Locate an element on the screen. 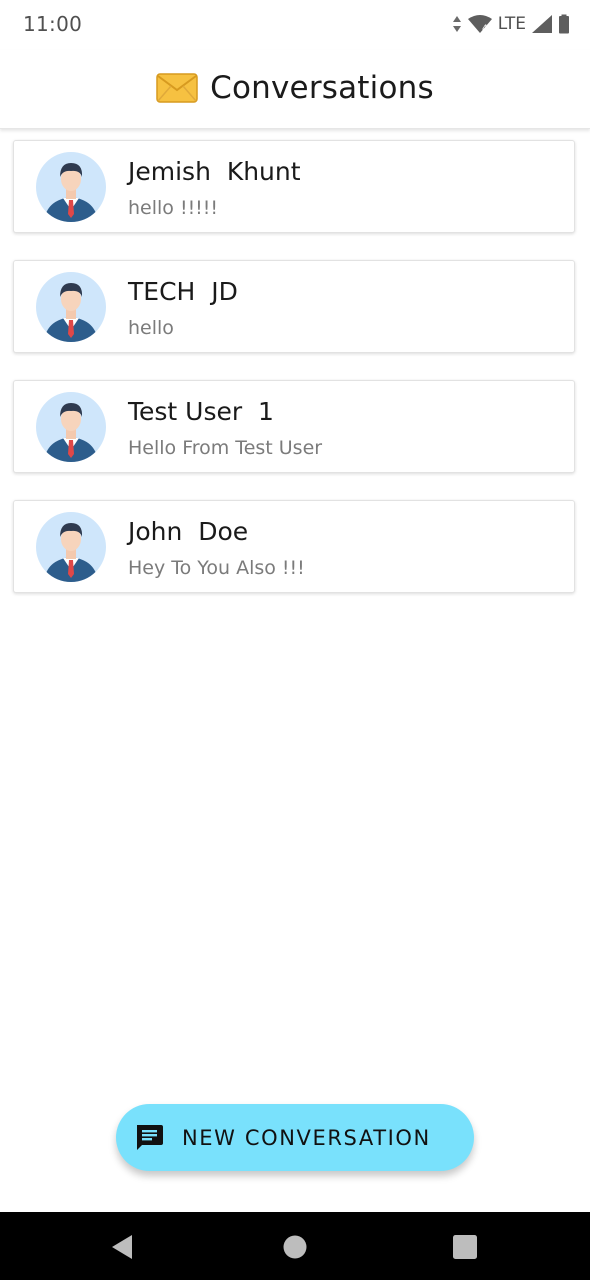  network-type: LTE is located at coordinates (511, 24).